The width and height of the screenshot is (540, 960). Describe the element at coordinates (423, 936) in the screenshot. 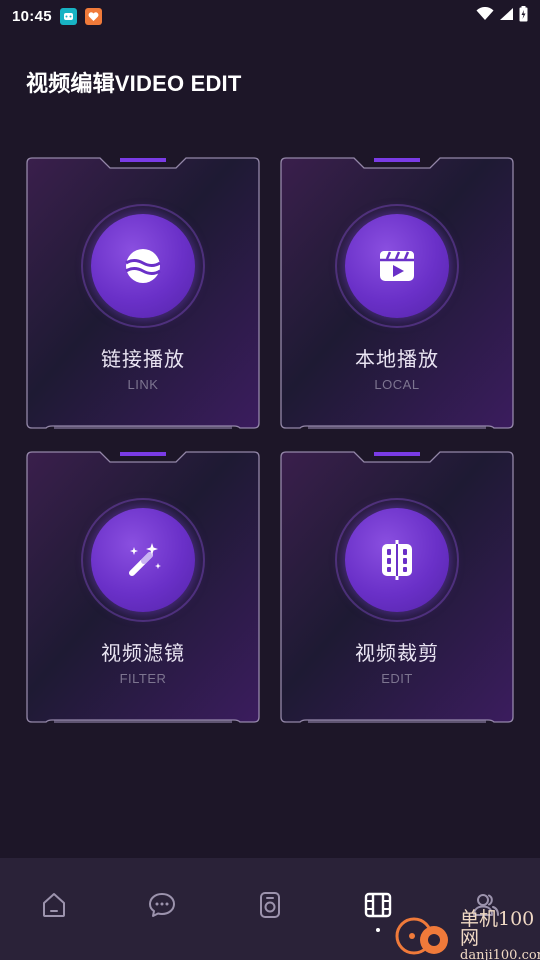

I see `danji-logo-icon` at that location.